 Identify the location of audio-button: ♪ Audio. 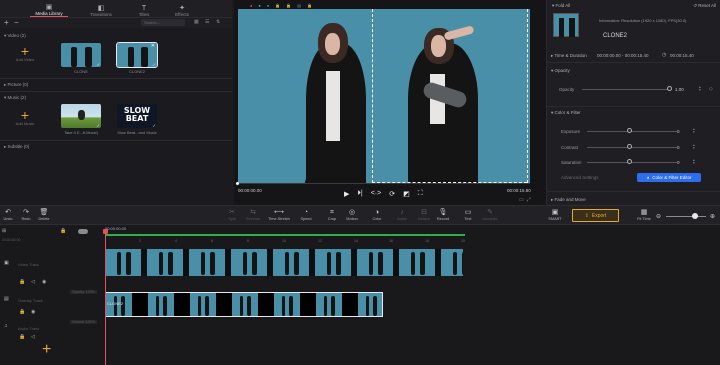
(402, 215).